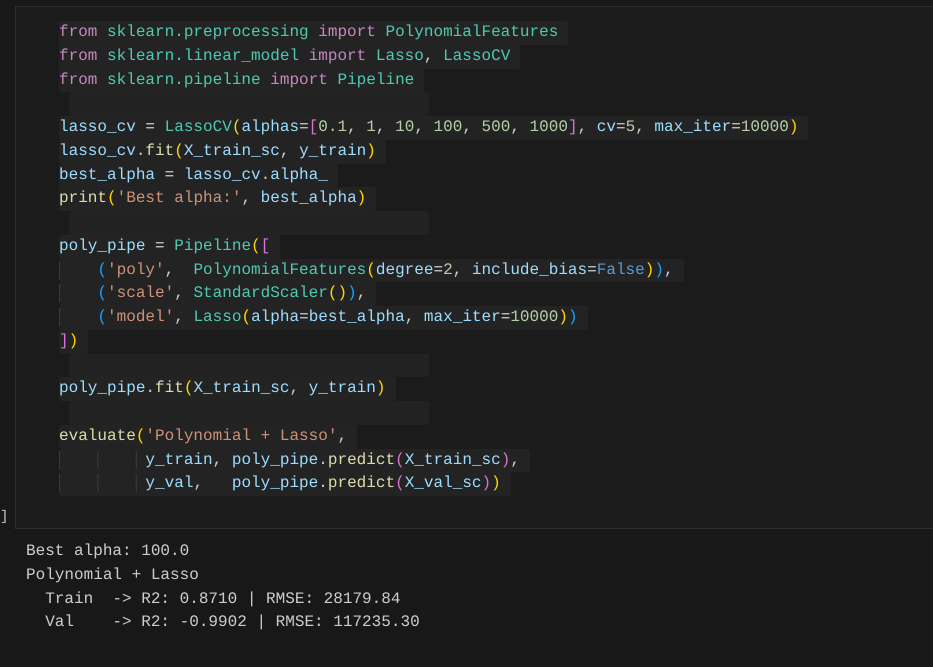  What do you see at coordinates (108, 551) in the screenshot?
I see `output-line: Best alpha: 100.0` at bounding box center [108, 551].